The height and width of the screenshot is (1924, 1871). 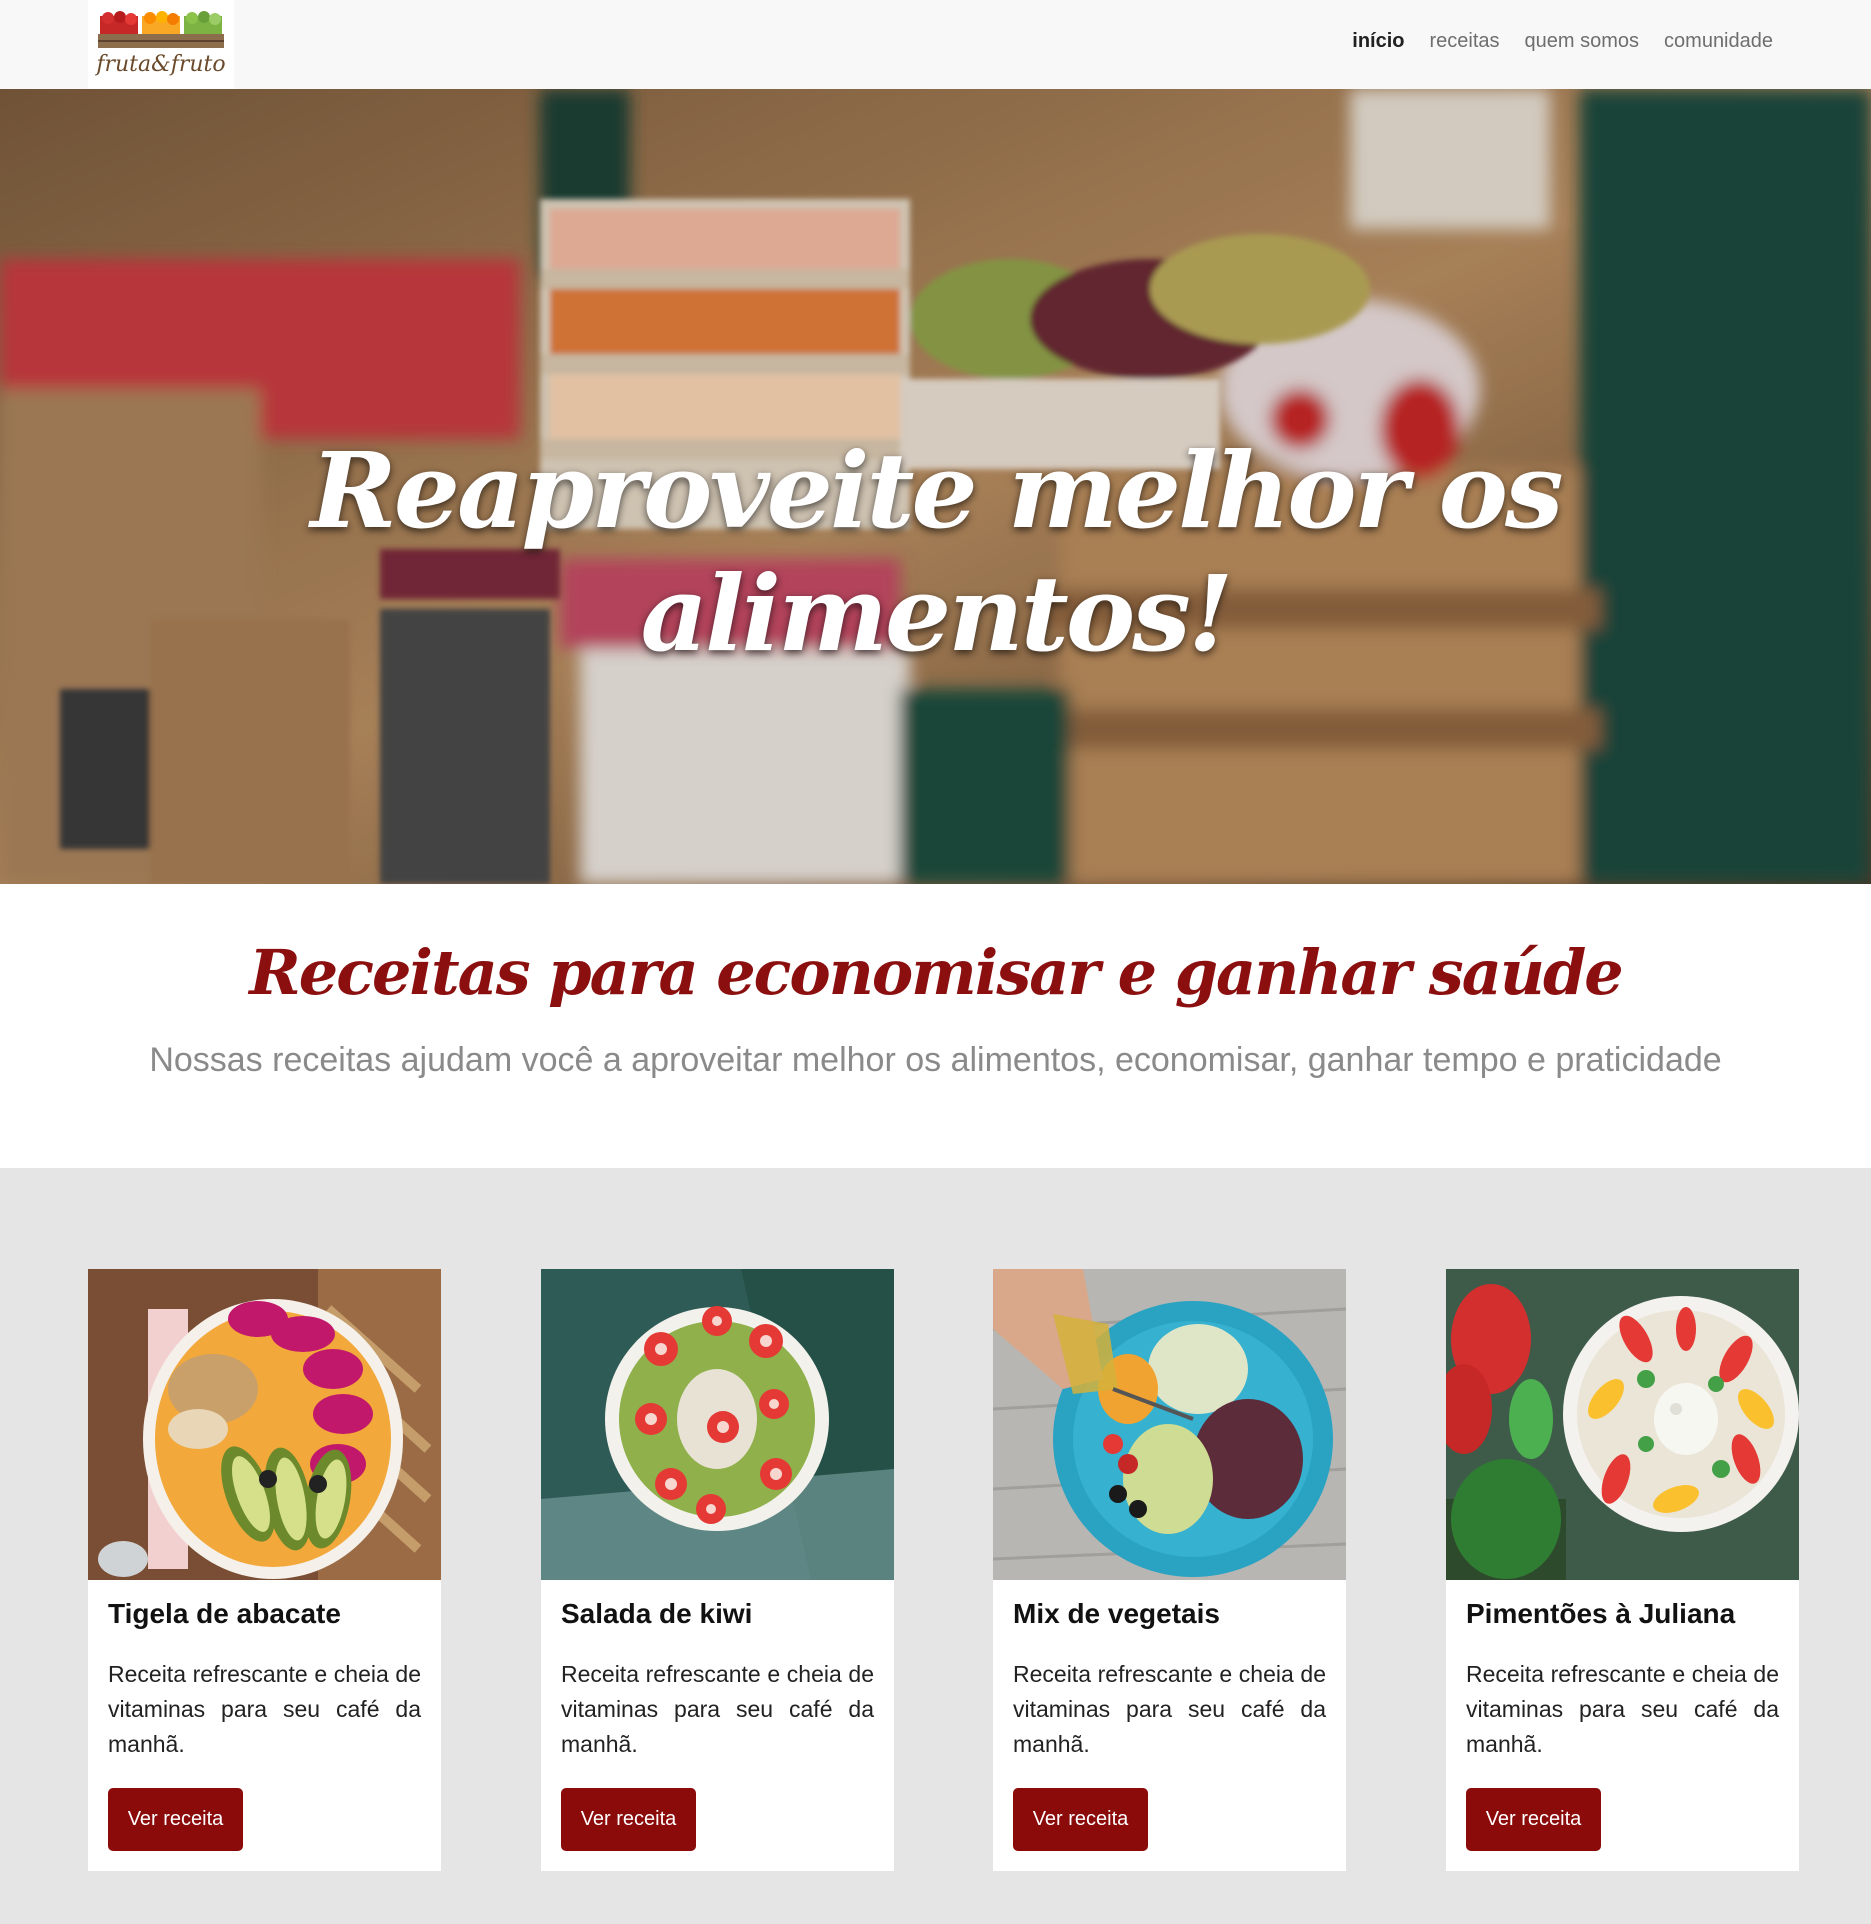 What do you see at coordinates (224, 1613) in the screenshot?
I see `recipe-title: Tigela de abacate` at bounding box center [224, 1613].